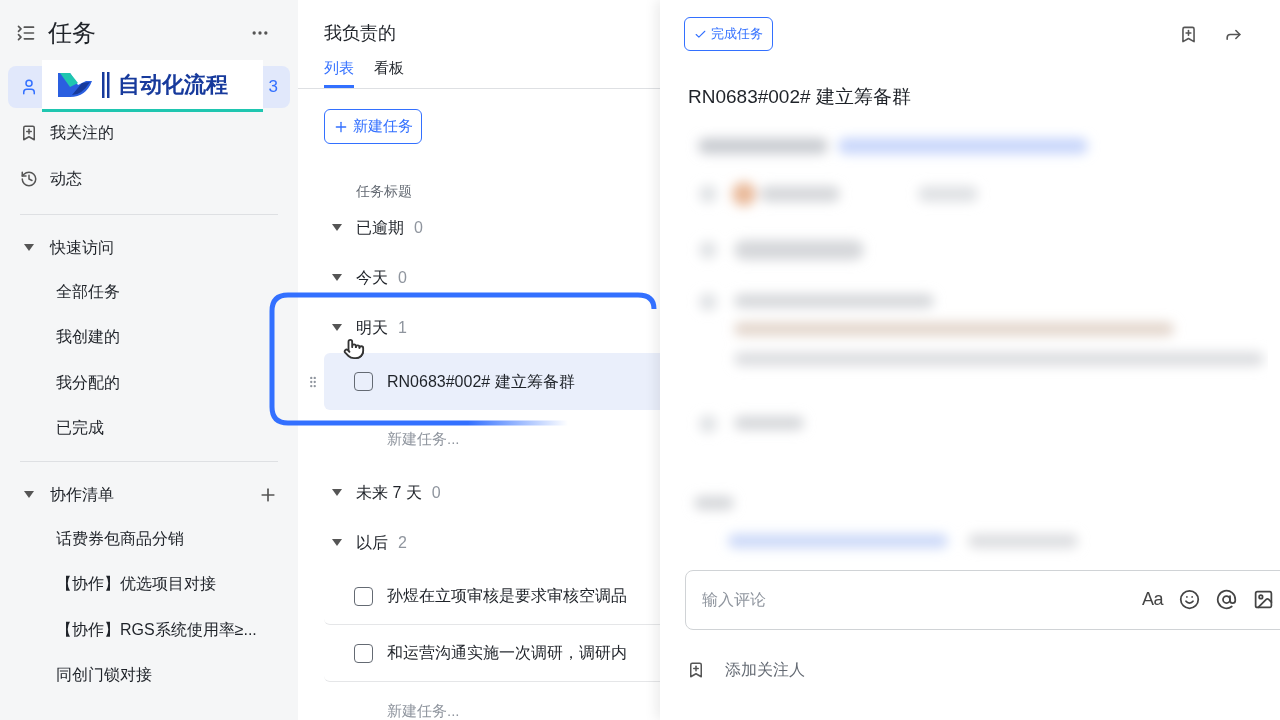 This screenshot has width=1280, height=720. What do you see at coordinates (149, 428) in the screenshot?
I see `sidebar-item: 已完成` at bounding box center [149, 428].